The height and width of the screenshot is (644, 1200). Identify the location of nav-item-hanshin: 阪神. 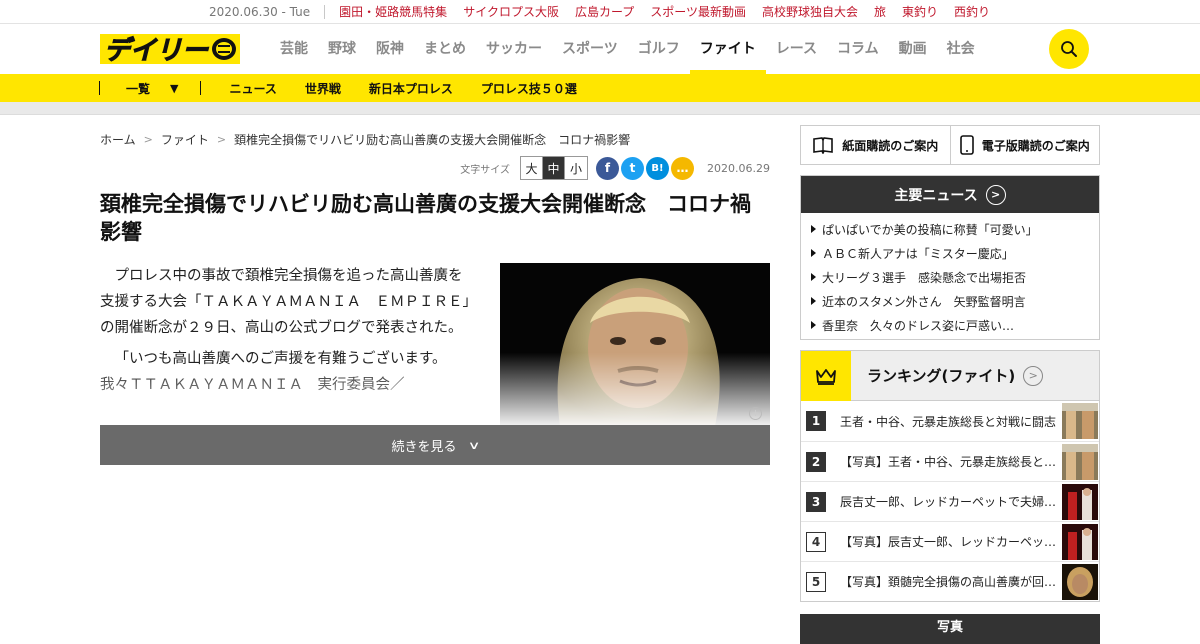
(390, 49).